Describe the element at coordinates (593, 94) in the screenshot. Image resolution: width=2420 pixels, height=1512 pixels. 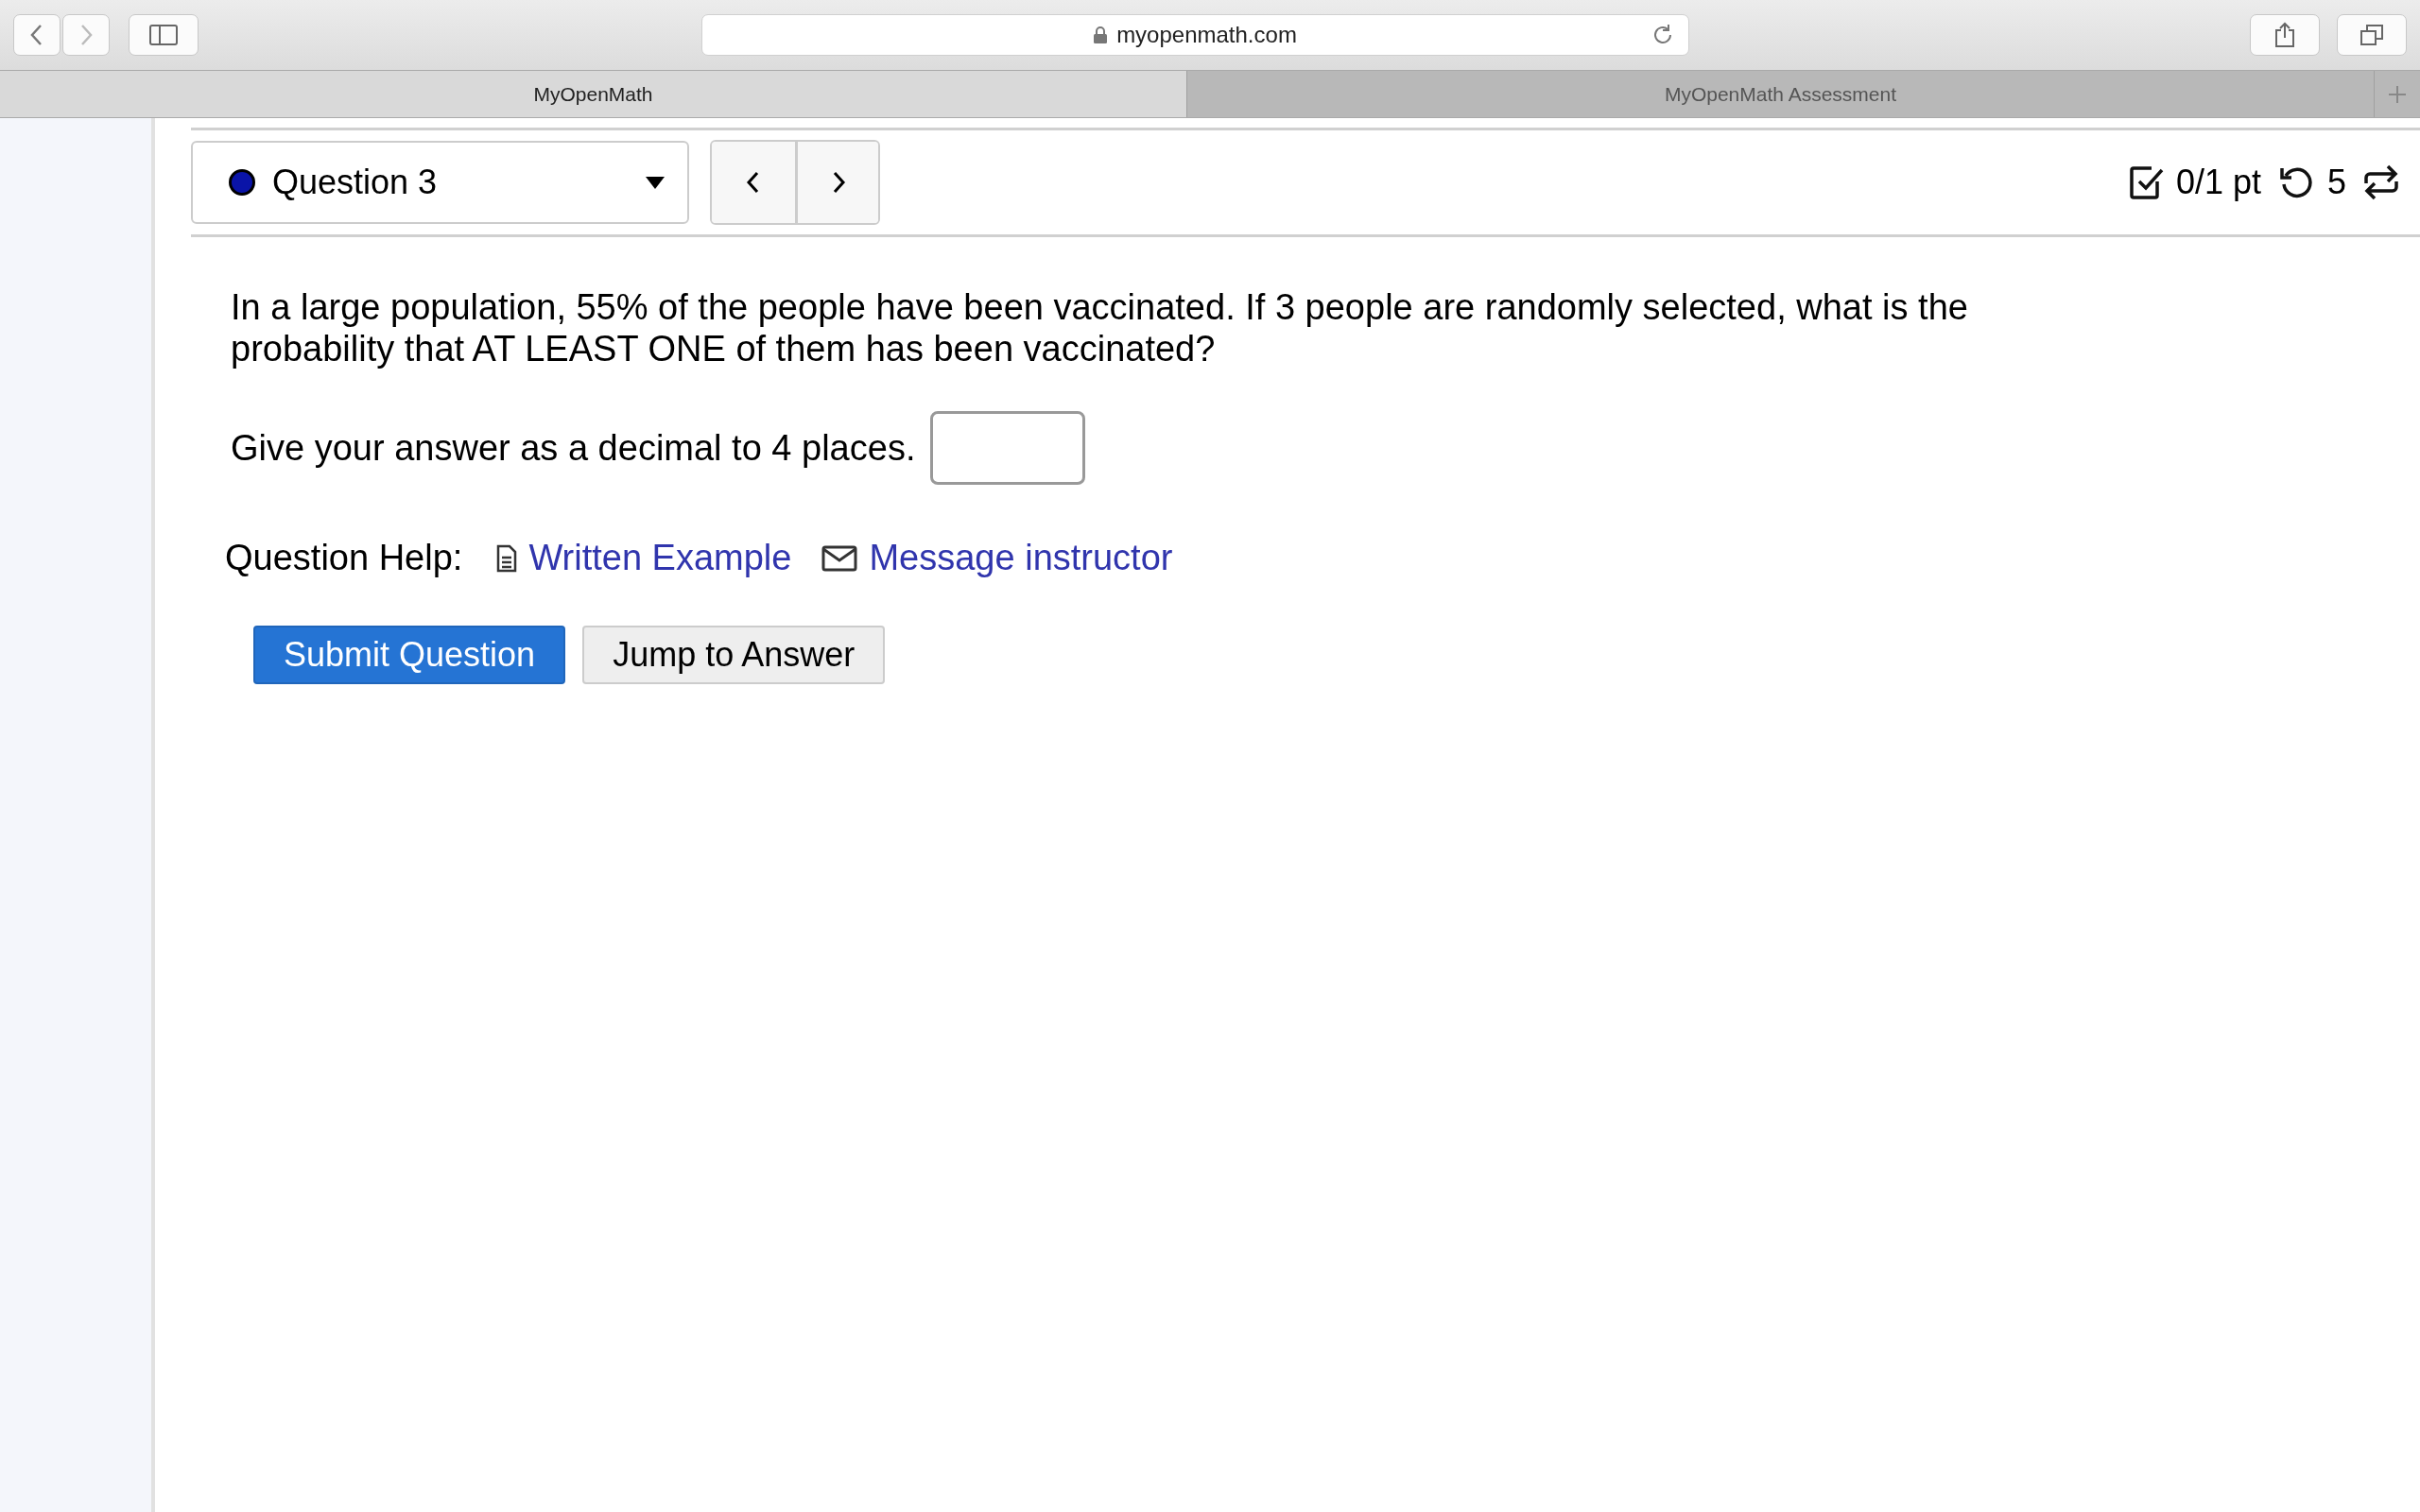
I see `browser-tab: MyOpenMath` at that location.